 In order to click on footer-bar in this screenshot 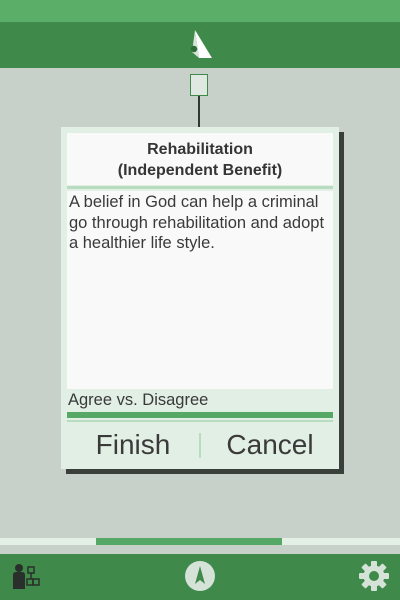, I will do `click(200, 577)`.